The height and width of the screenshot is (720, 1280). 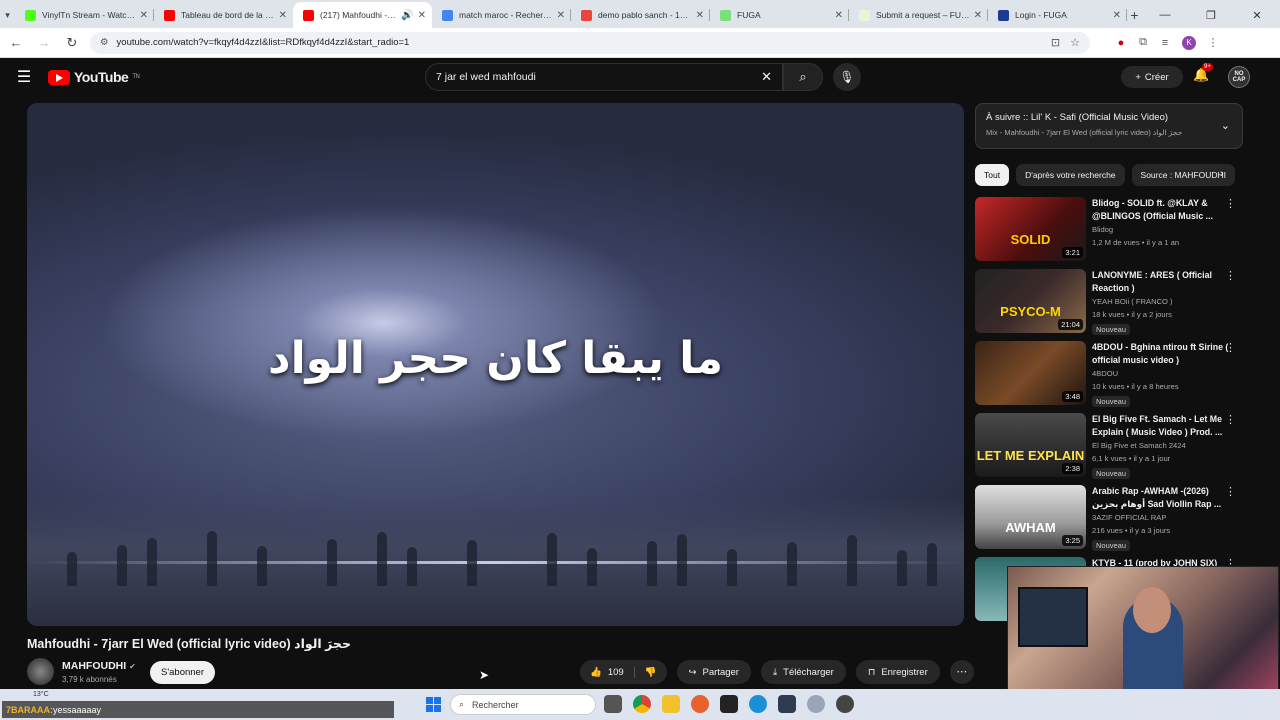 I want to click on clear-search-icon: ✕, so click(x=766, y=77).